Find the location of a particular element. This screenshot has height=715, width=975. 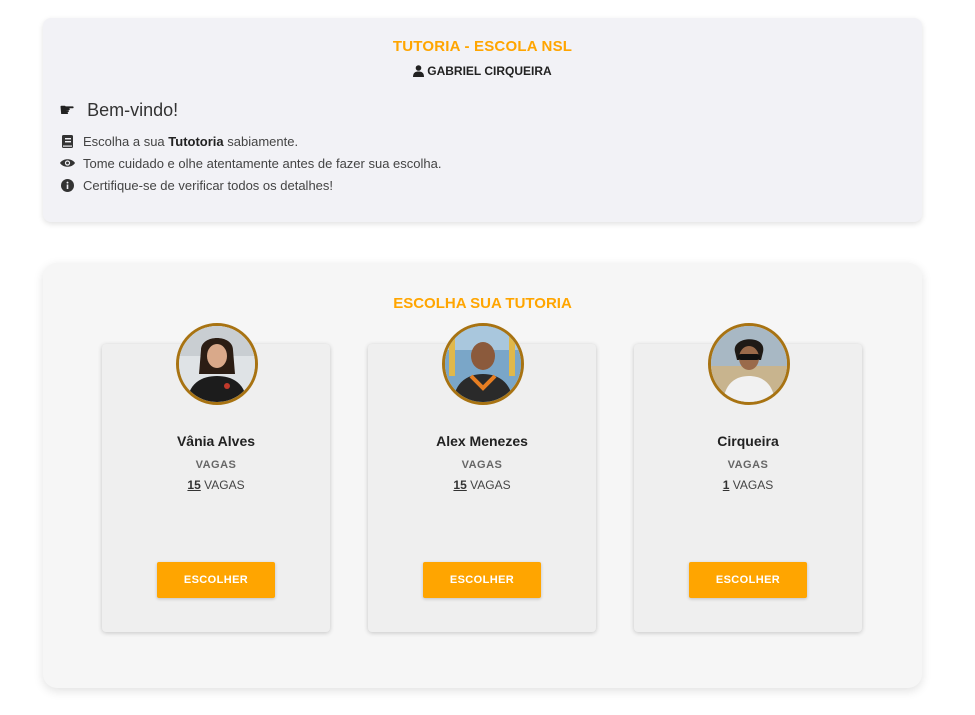

welcome-text: Bem-vindo! is located at coordinates (133, 110).